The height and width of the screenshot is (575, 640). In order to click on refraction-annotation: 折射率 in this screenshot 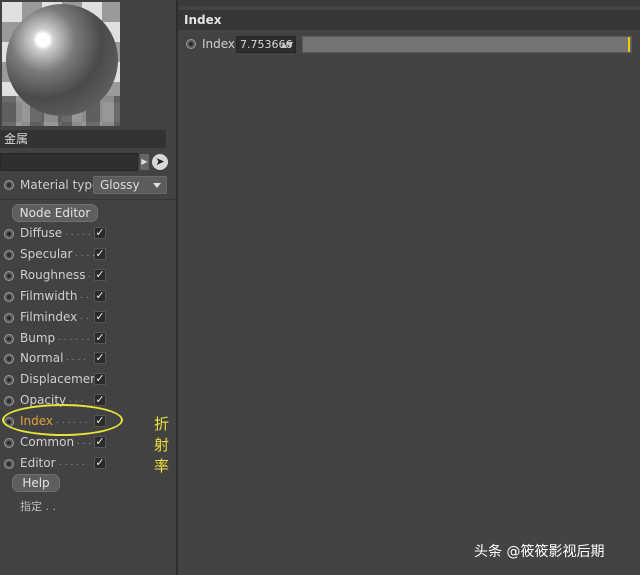, I will do `click(162, 445)`.